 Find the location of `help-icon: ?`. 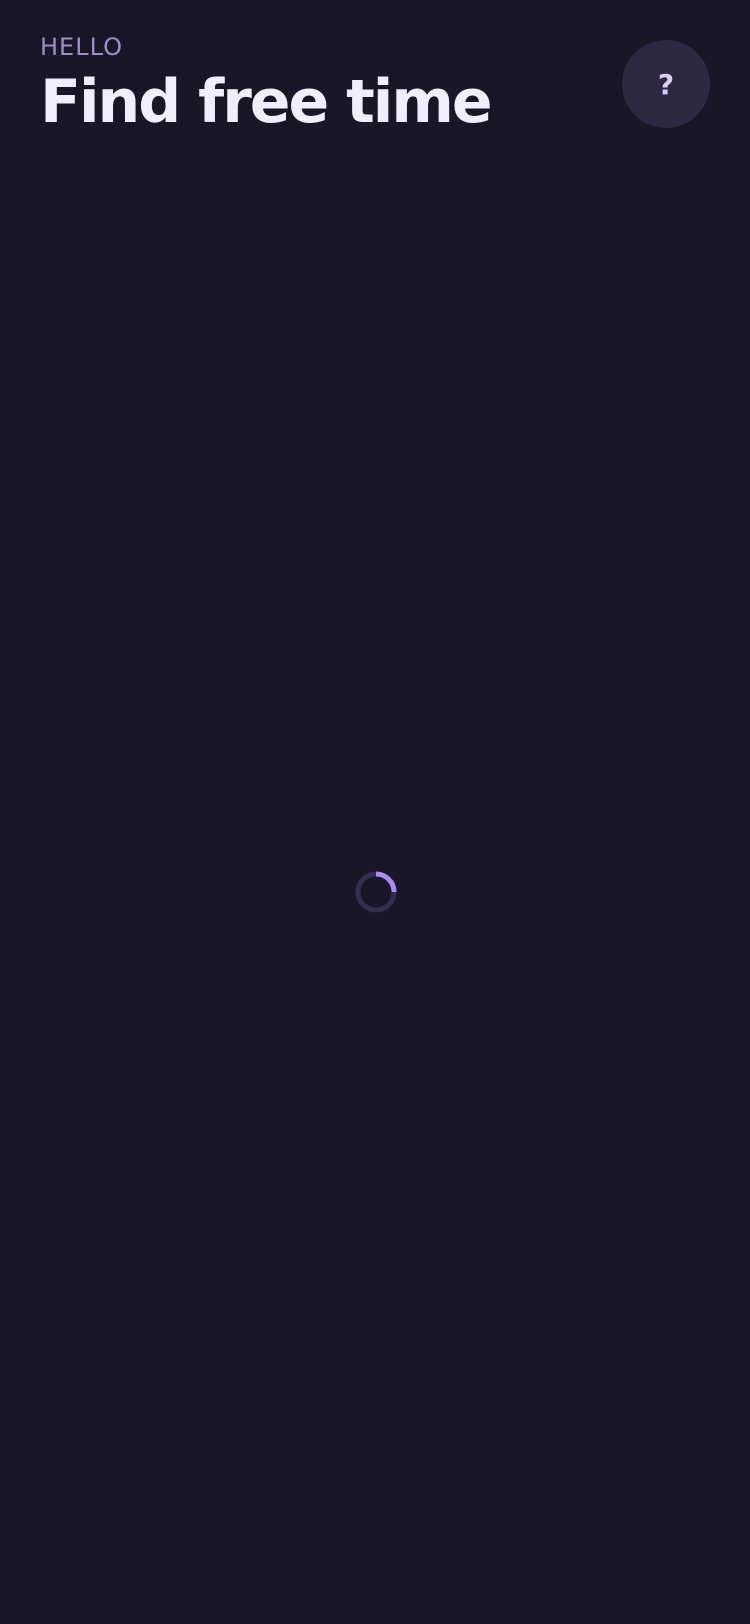

help-icon: ? is located at coordinates (666, 84).